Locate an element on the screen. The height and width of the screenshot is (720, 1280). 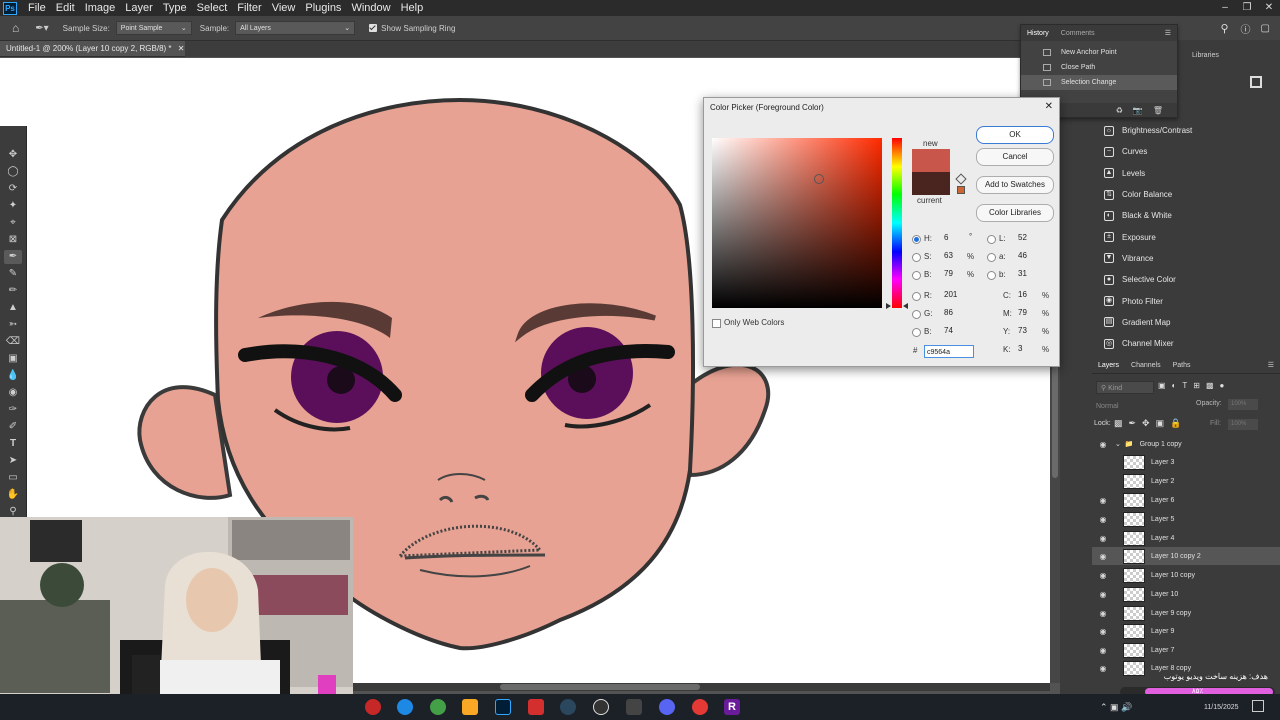
gradient-tool-icon: ▣ is located at coordinates (13, 359).